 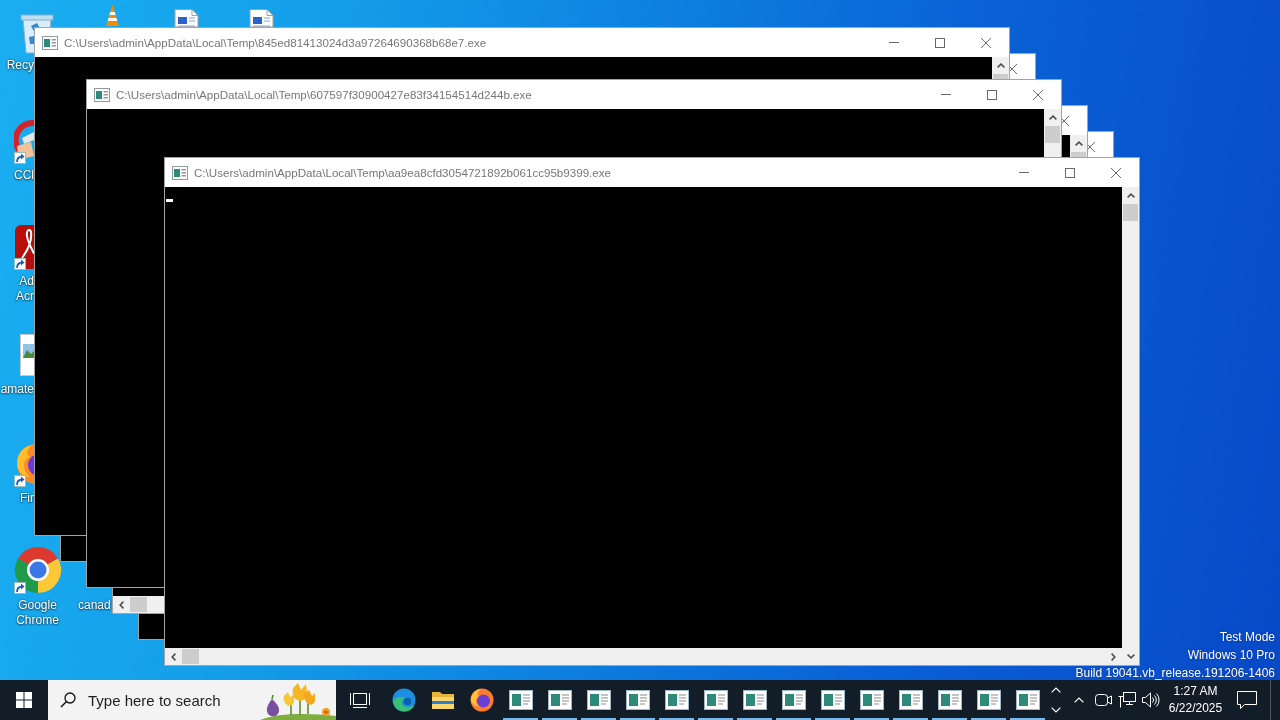 What do you see at coordinates (174, 700) in the screenshot?
I see `search-input: Type here to search` at bounding box center [174, 700].